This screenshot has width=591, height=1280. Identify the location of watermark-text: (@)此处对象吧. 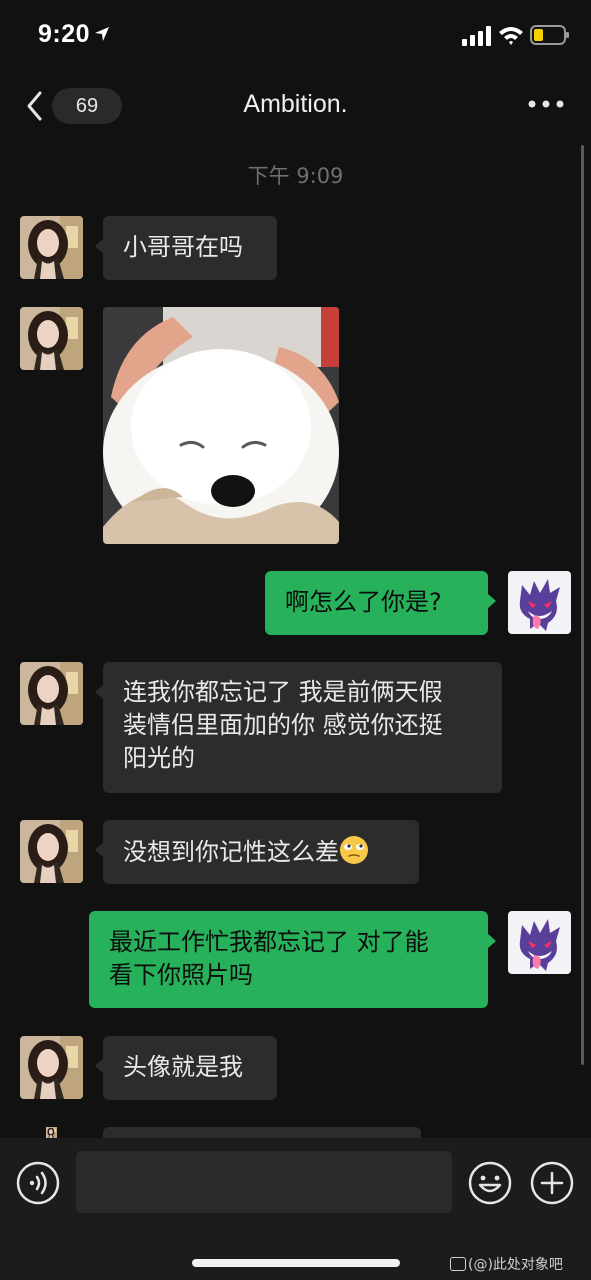
(515, 1265).